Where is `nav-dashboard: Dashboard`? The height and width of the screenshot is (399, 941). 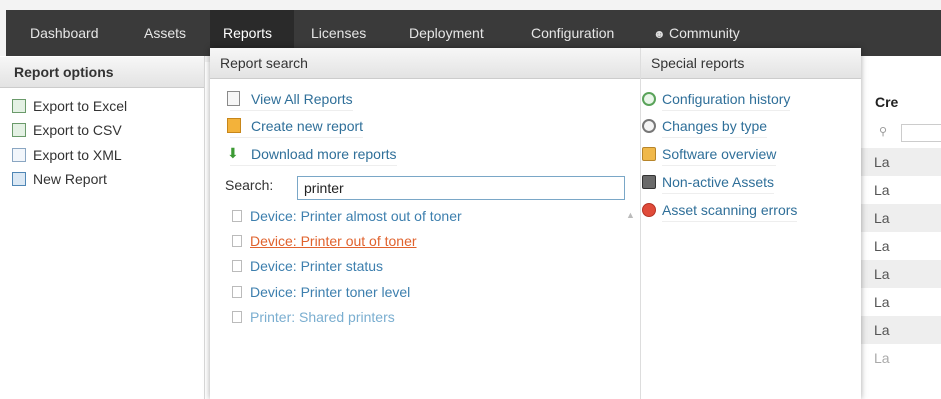 nav-dashboard: Dashboard is located at coordinates (64, 33).